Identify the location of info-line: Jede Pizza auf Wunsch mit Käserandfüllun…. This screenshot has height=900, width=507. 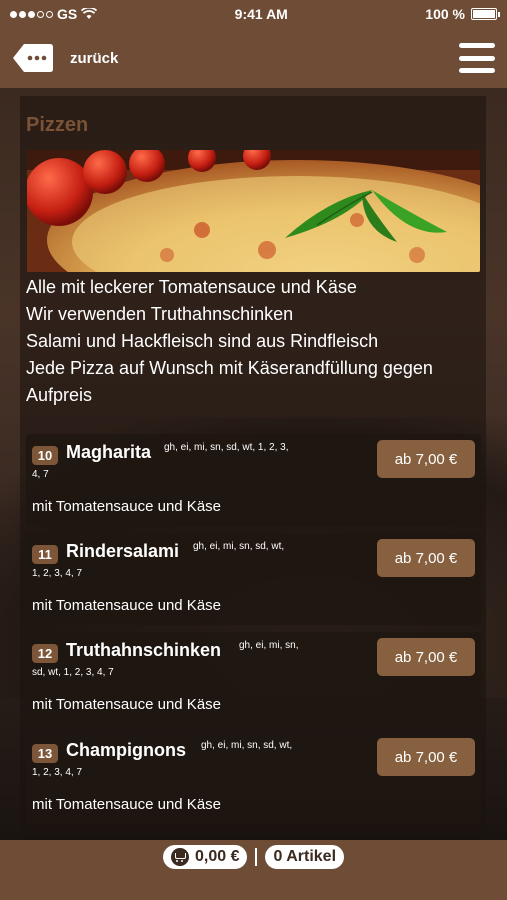
(229, 368).